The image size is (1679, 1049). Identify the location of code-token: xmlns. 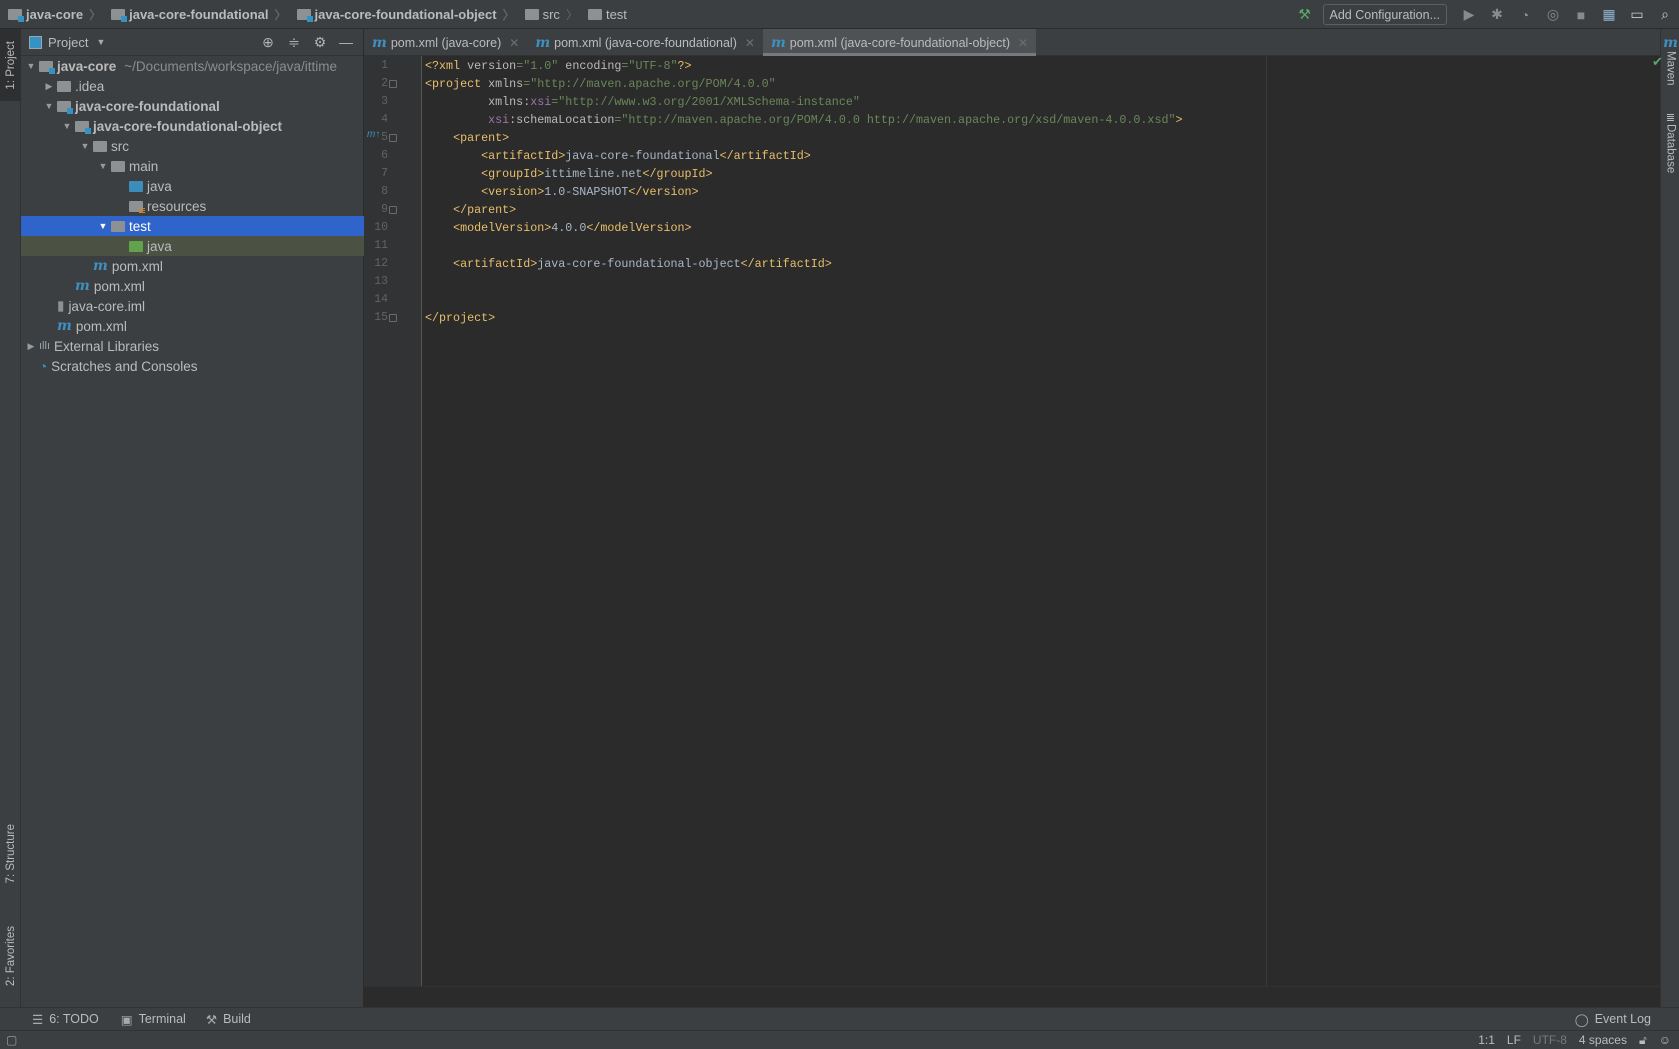
(506, 84).